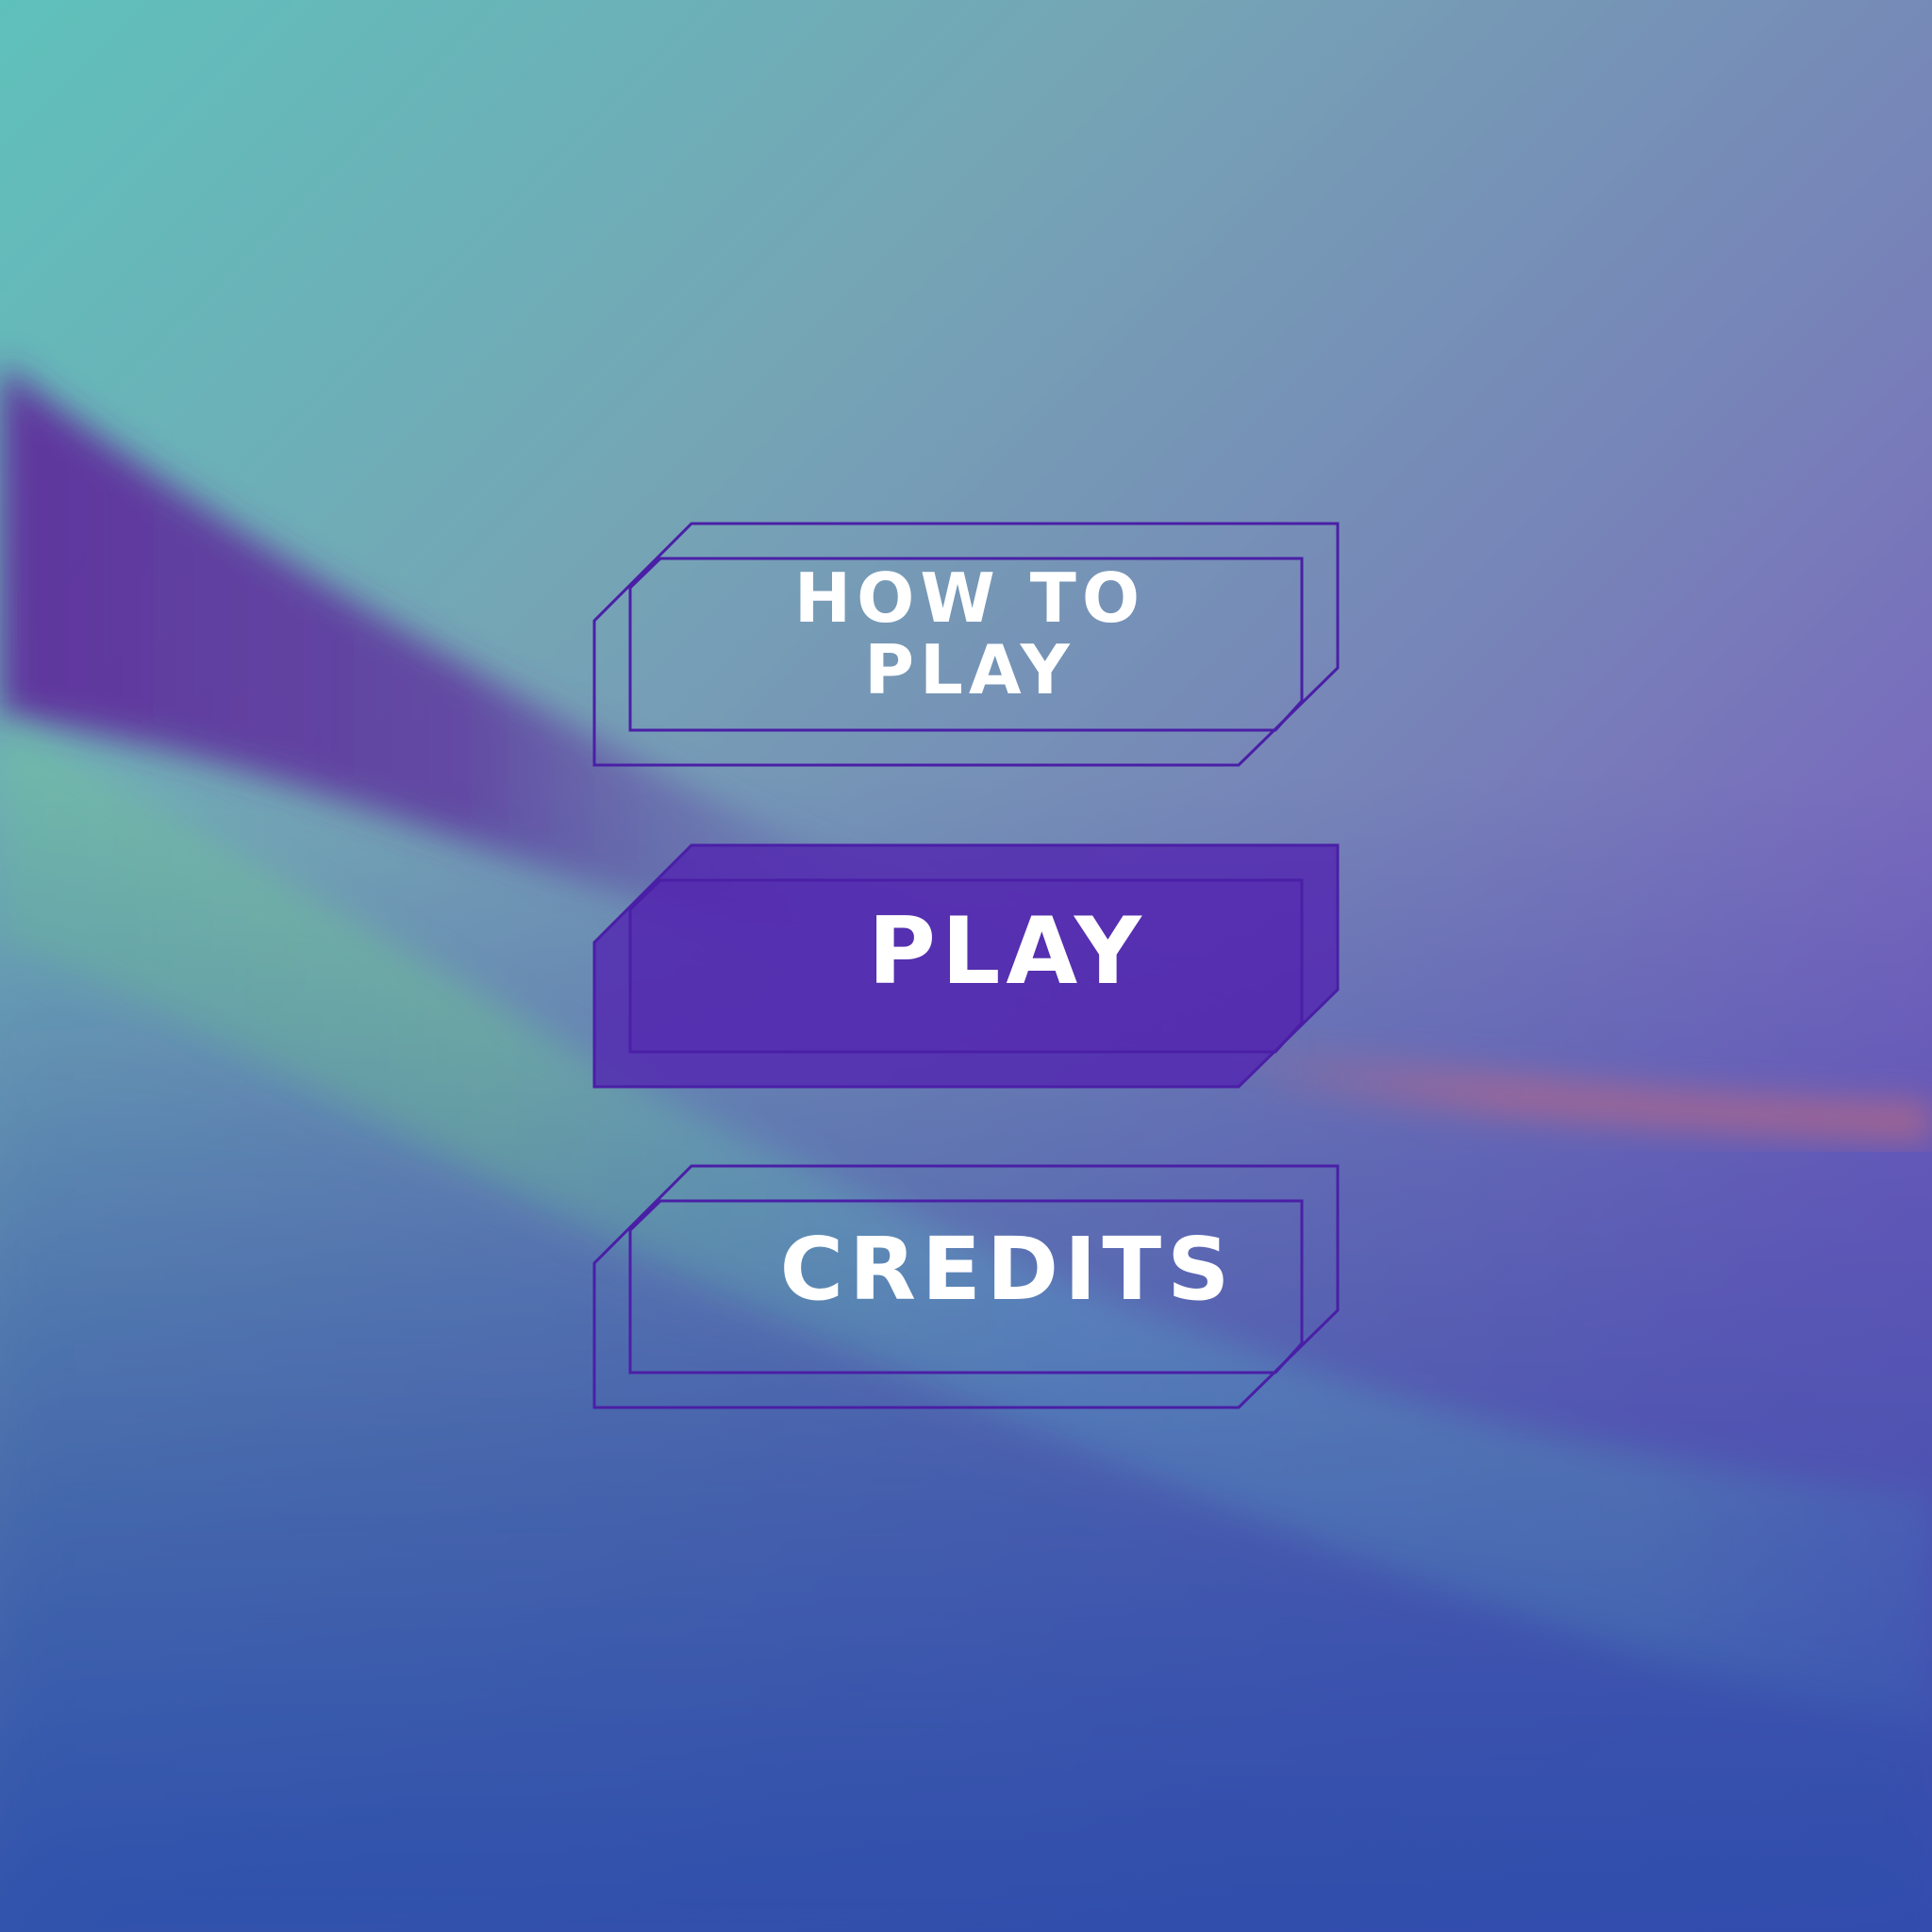  I want to click on credits-button: CREDITS, so click(966, 1287).